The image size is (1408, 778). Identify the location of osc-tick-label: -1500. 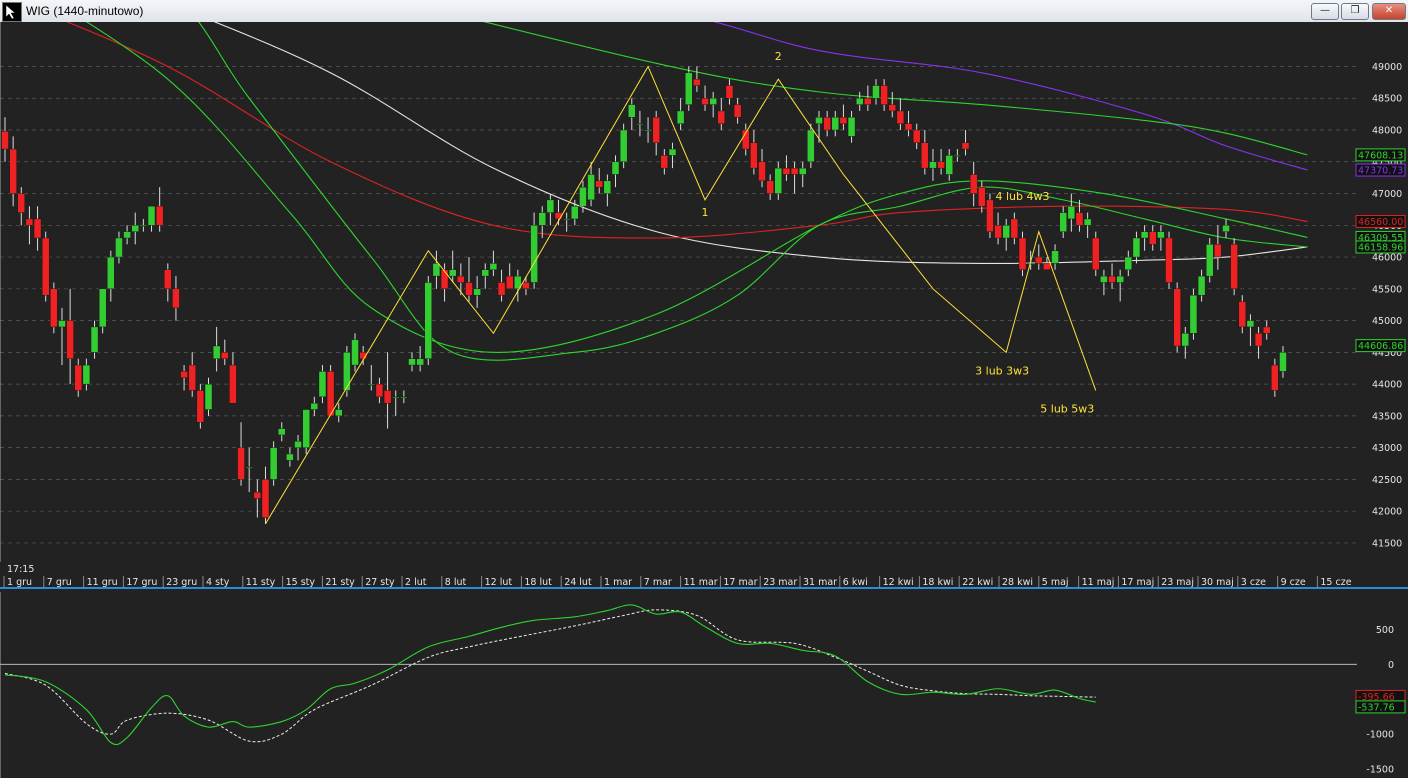
(1380, 770).